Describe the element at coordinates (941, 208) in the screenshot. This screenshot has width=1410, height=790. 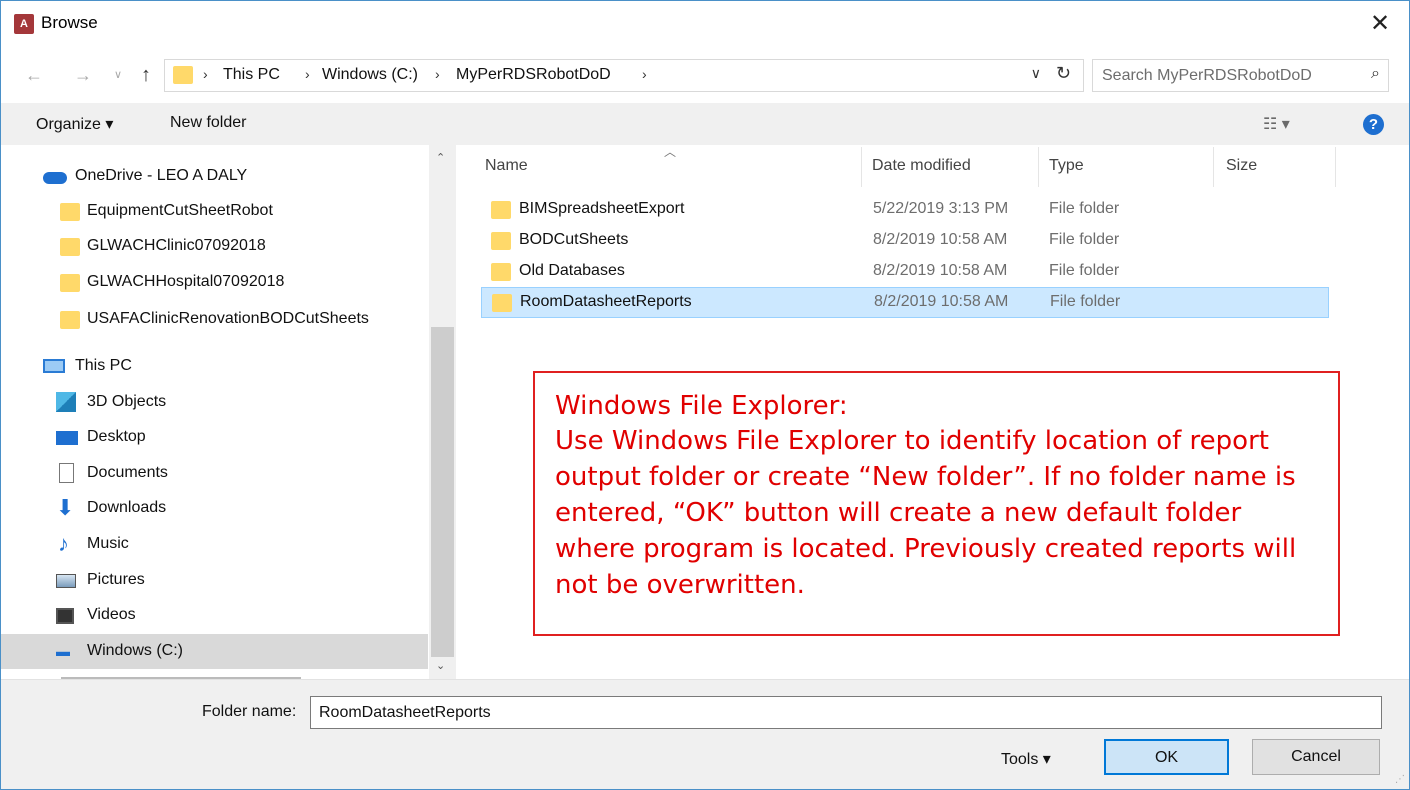
I see `file-date-modified: 5/22/2019 3:13 PM` at that location.